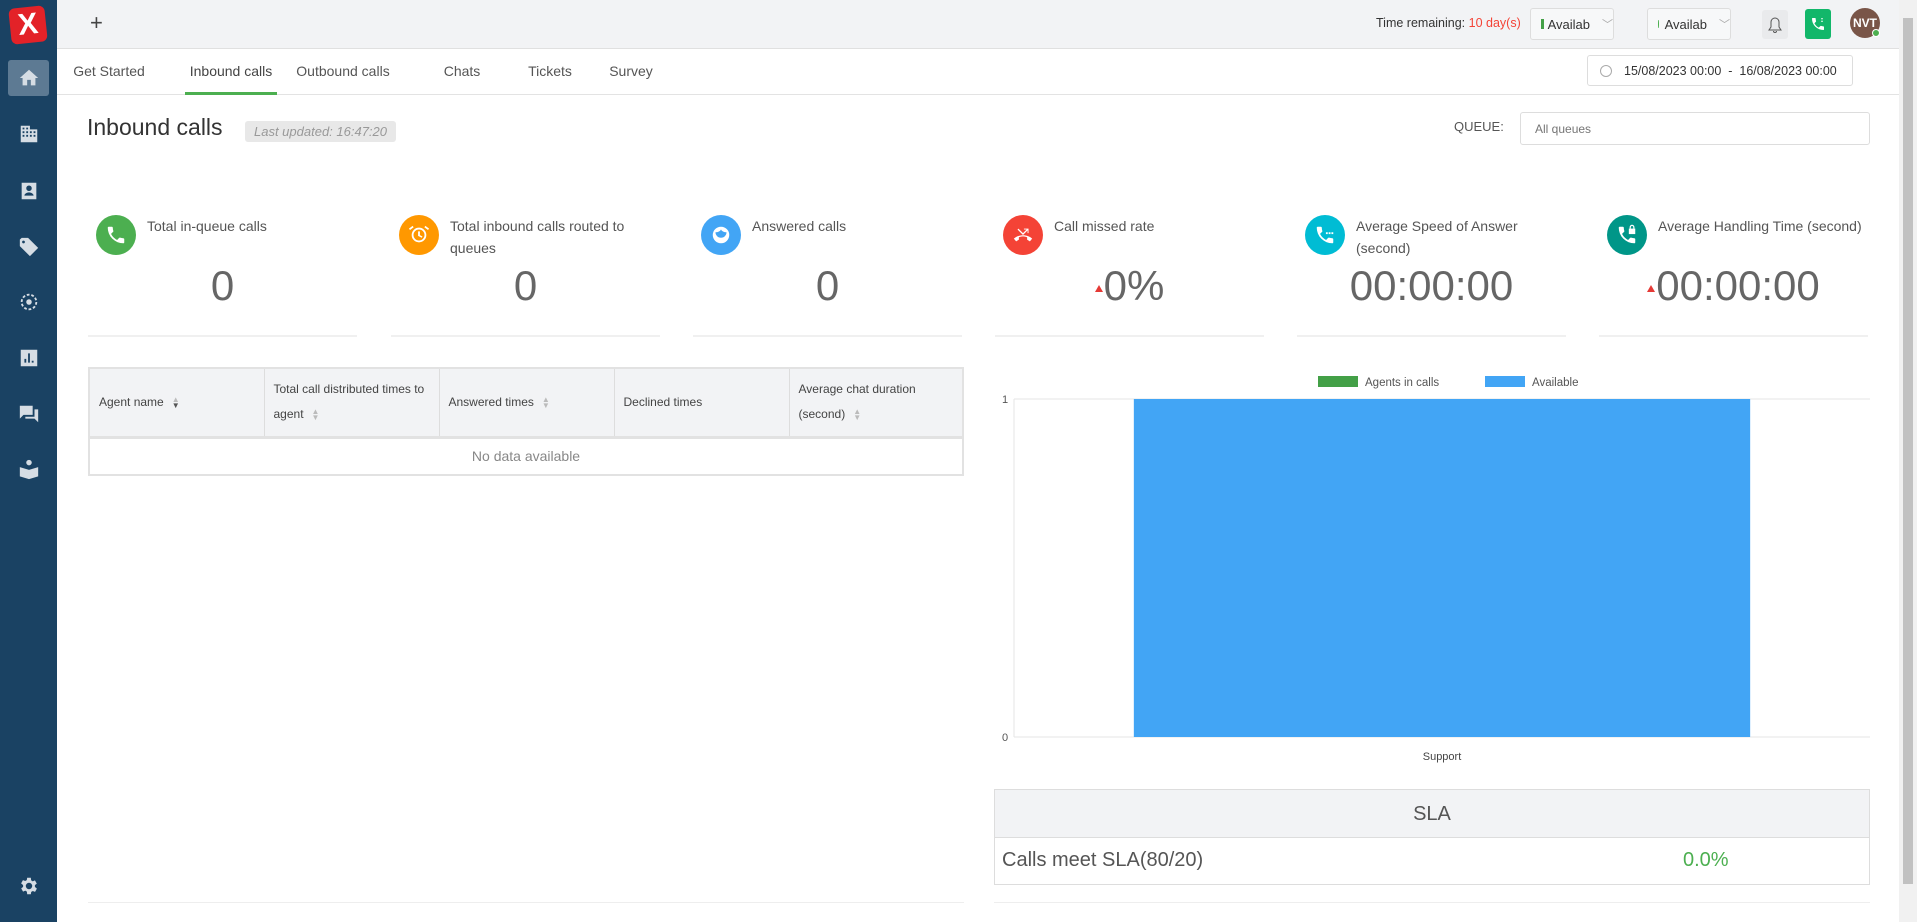 The width and height of the screenshot is (1917, 922). Describe the element at coordinates (1103, 860) in the screenshot. I see `sla-row-label: Calls meet SLA(80/20)` at that location.